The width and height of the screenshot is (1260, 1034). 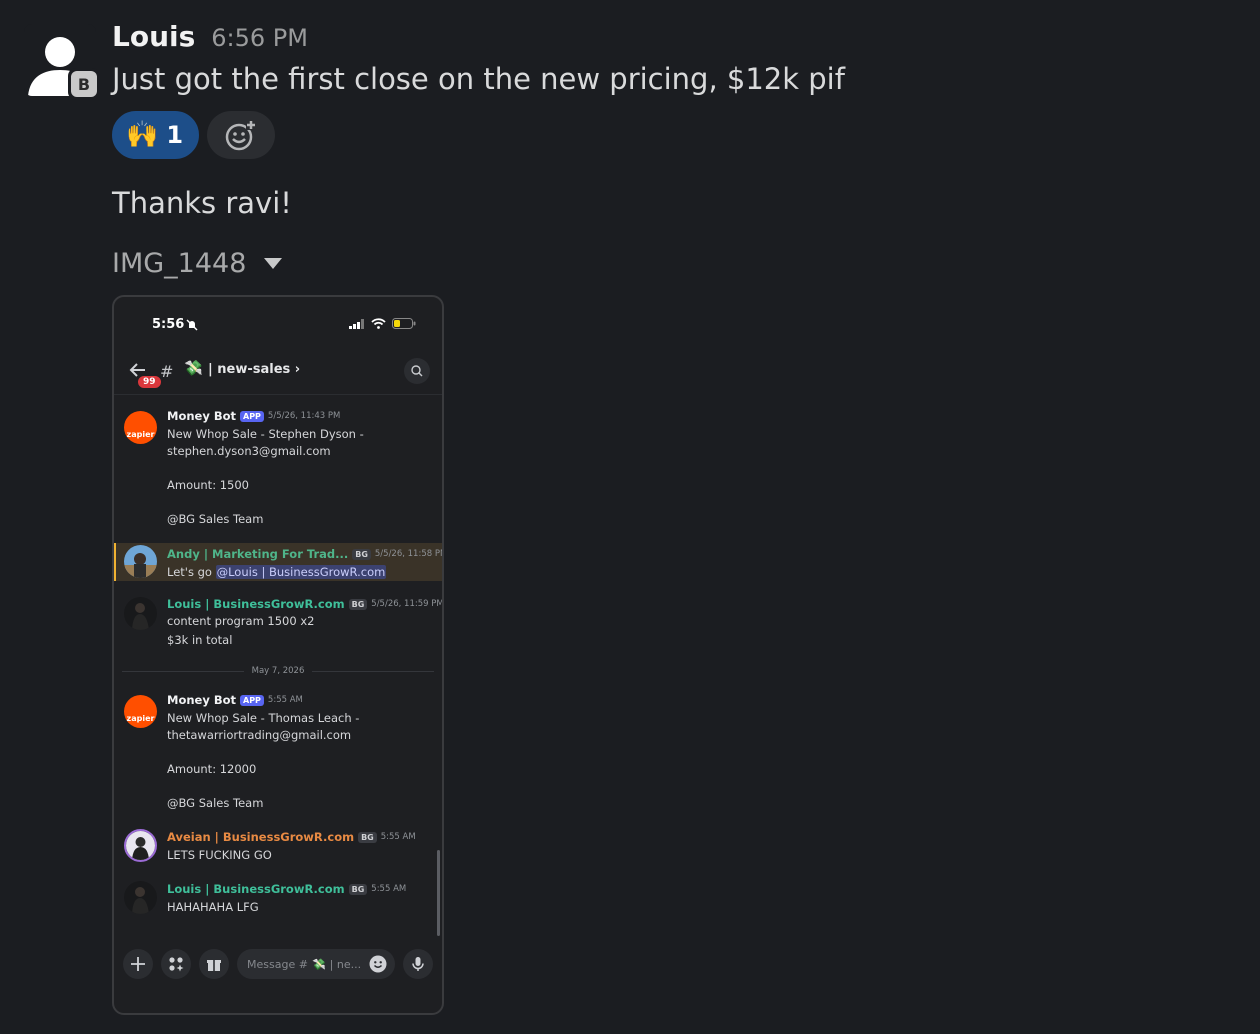 I want to click on apps-icon, so click(x=176, y=964).